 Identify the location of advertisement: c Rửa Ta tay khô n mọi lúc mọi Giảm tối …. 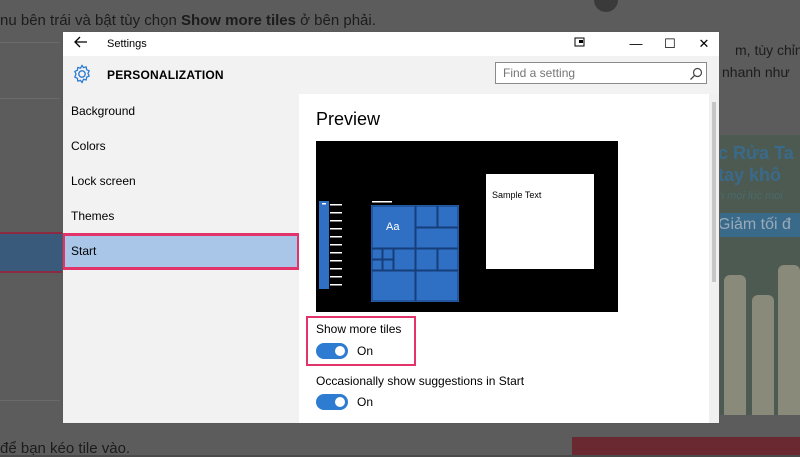
(759, 275).